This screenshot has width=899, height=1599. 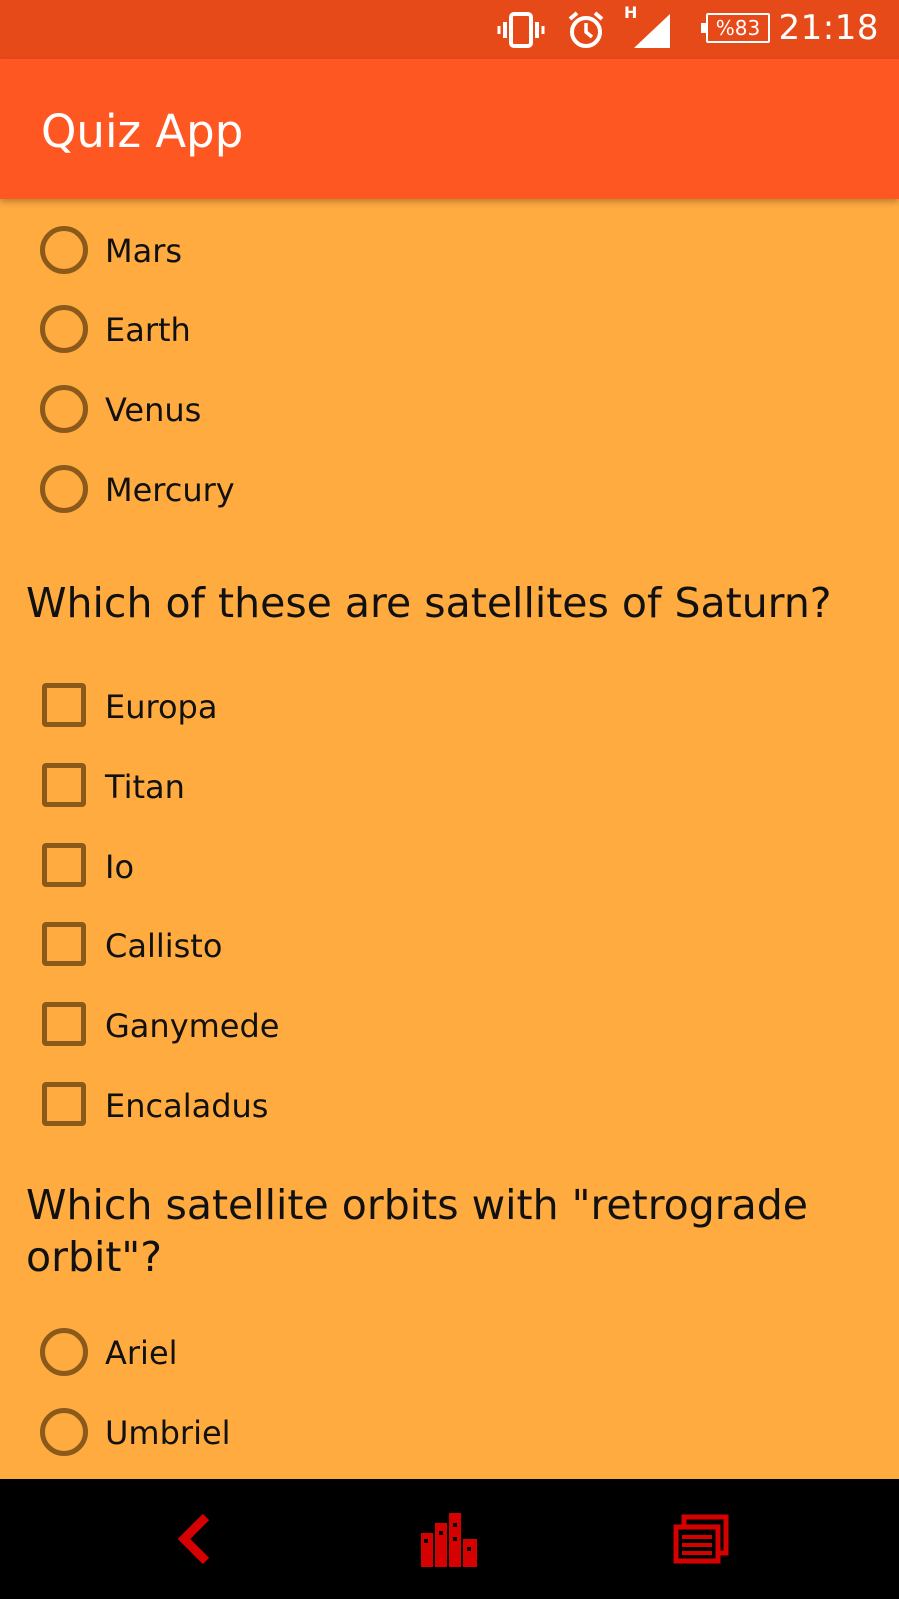 I want to click on back-icon, so click(x=196, y=1539).